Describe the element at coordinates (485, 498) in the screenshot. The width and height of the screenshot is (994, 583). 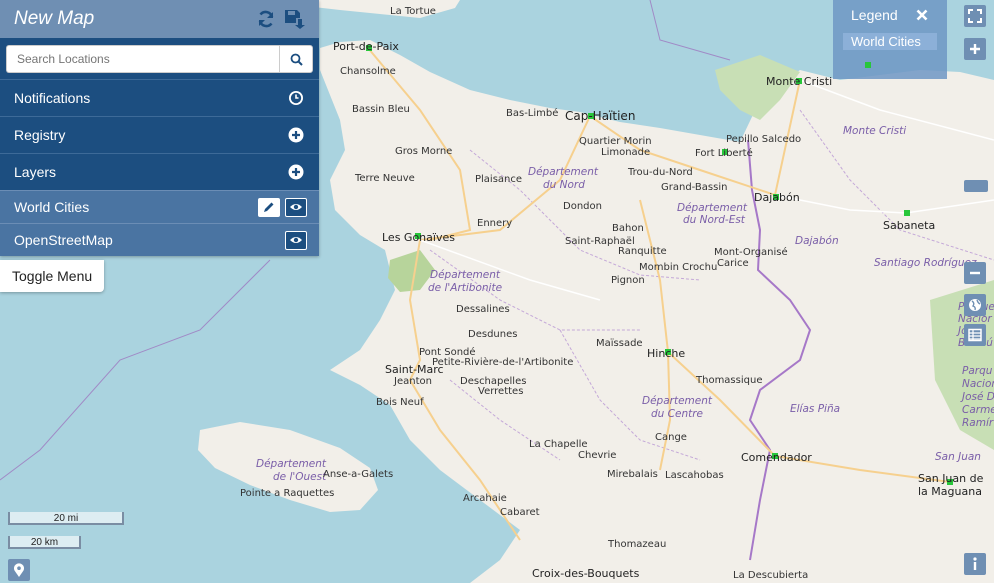
I see `label-arcahaie: Arcahaie` at that location.